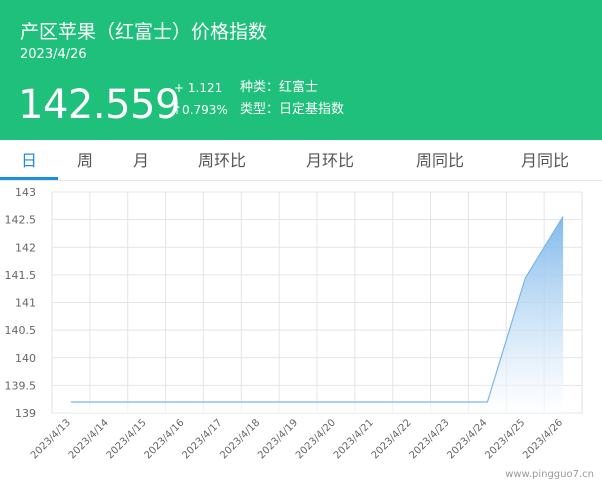 This screenshot has height=484, width=602. What do you see at coordinates (549, 474) in the screenshot?
I see `watermark: www.pingguo7.cn` at bounding box center [549, 474].